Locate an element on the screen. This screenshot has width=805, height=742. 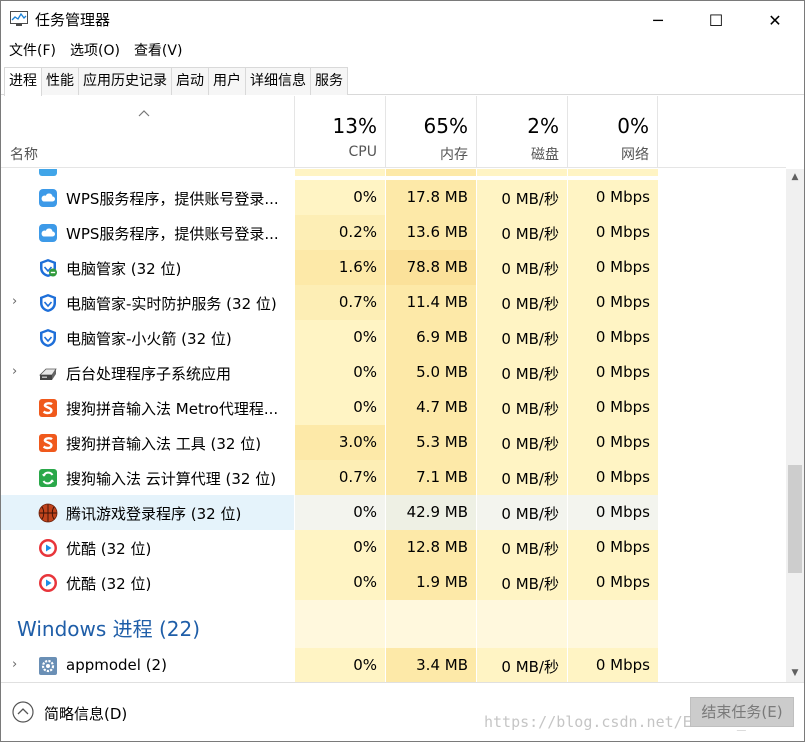
process-name-cell: › appmodel (2) is located at coordinates (147, 665).